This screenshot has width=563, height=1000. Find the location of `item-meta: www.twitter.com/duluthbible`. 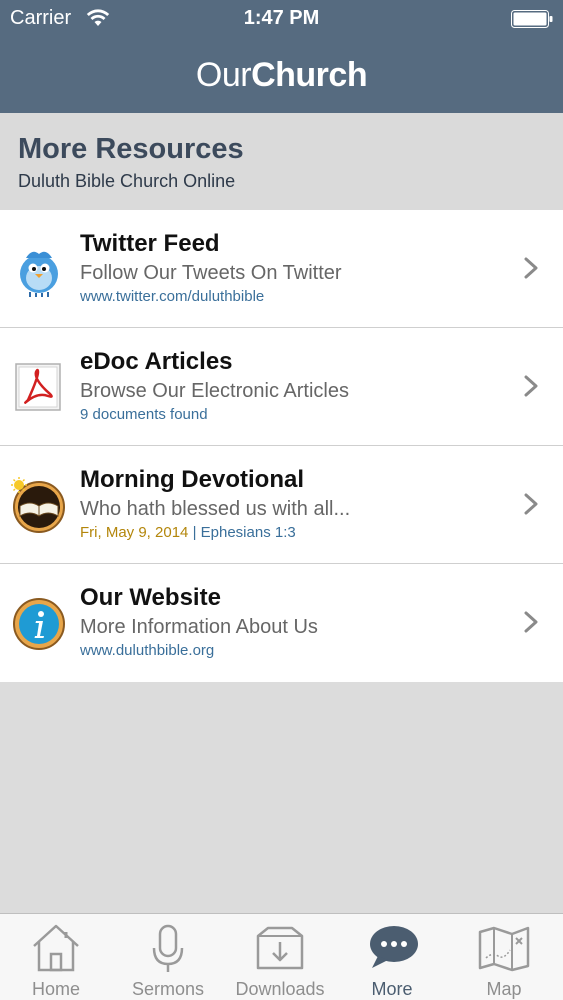

item-meta: www.twitter.com/duluthbible is located at coordinates (172, 296).